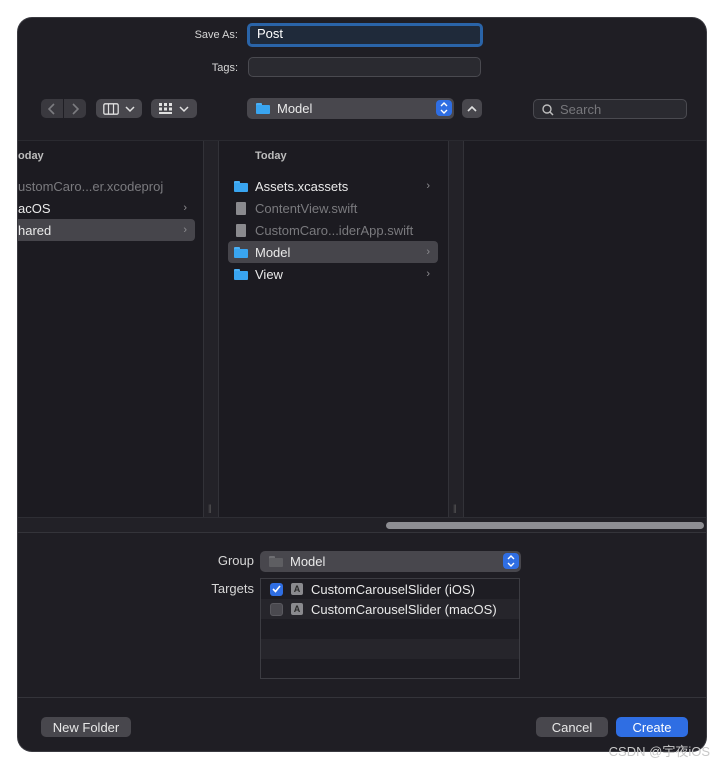  I want to click on save-as-label: Save As:, so click(216, 35).